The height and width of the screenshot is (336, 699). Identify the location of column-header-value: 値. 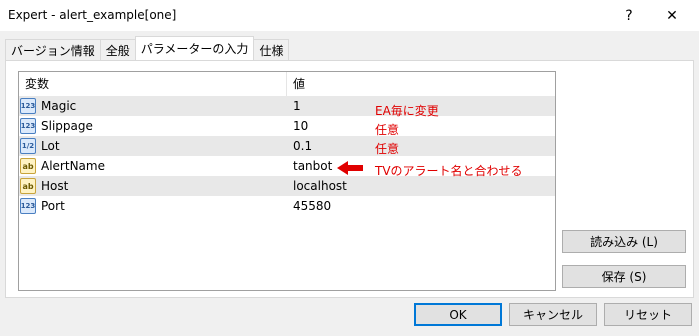
(421, 83).